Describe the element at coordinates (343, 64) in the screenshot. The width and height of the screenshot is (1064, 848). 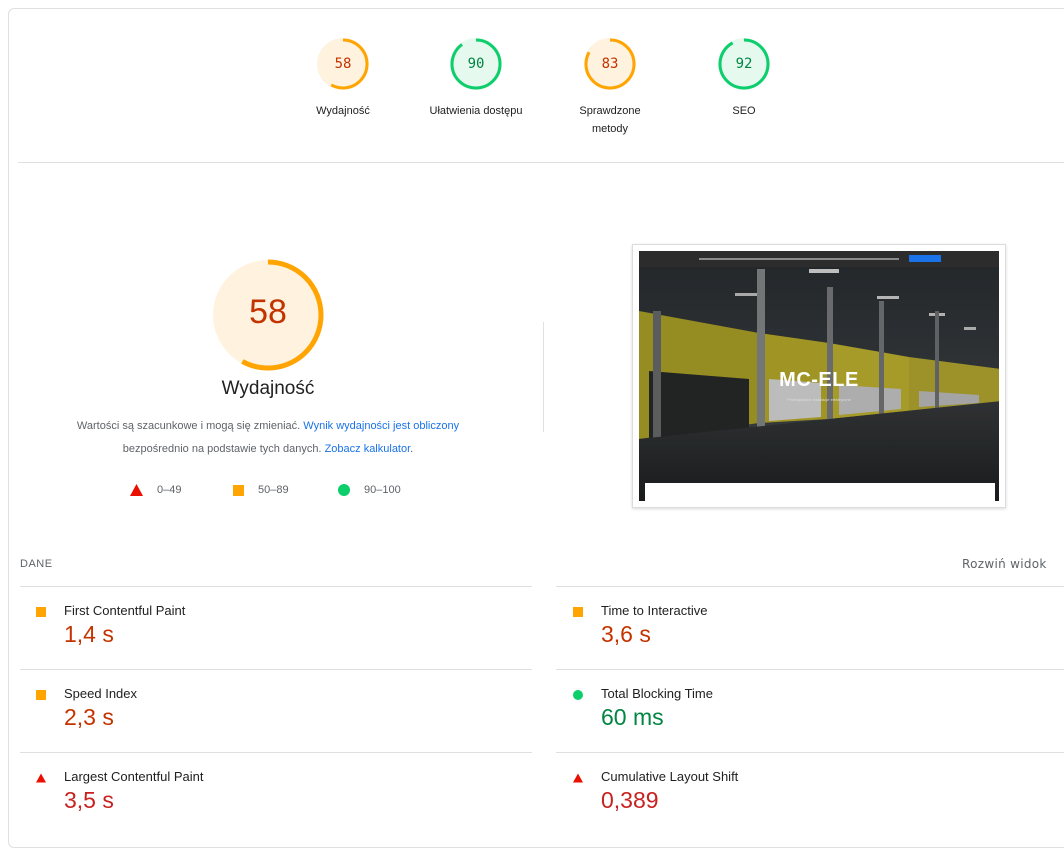
I see `gauge-score: 58` at that location.